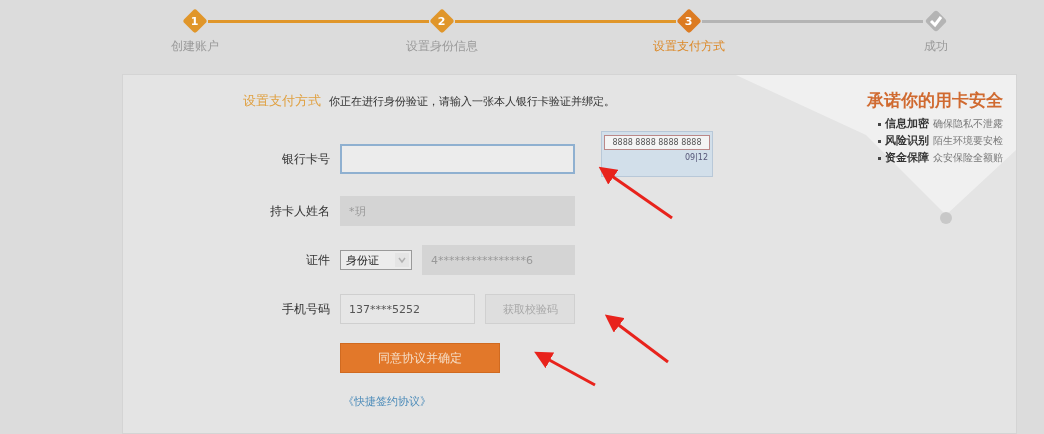  I want to click on step-label: 设置支付方式, so click(688, 46).